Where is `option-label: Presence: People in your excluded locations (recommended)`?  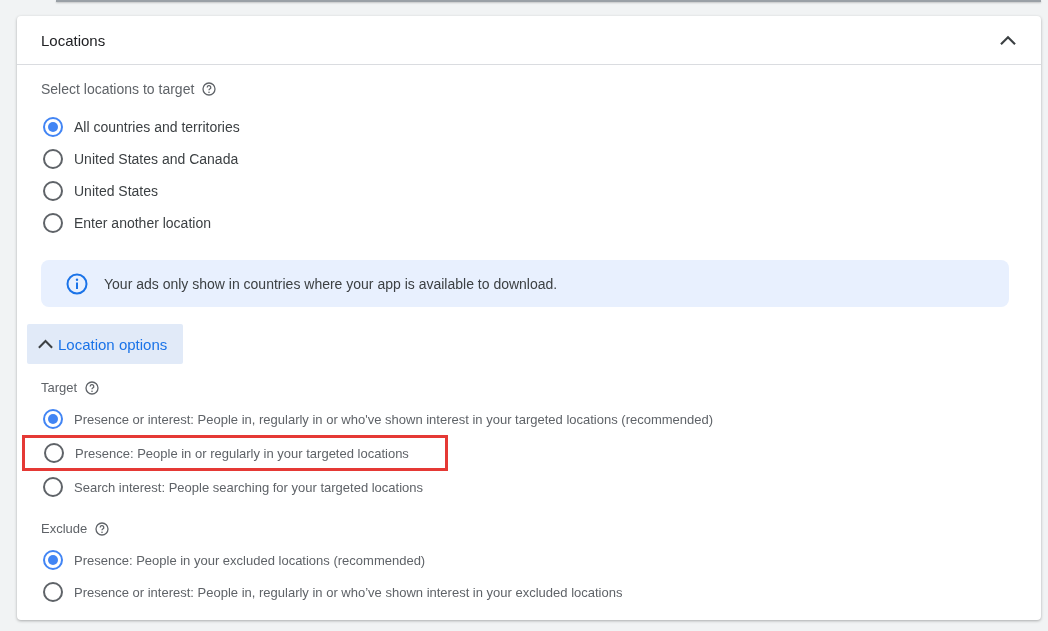 option-label: Presence: People in your excluded locations (recommended) is located at coordinates (250, 560).